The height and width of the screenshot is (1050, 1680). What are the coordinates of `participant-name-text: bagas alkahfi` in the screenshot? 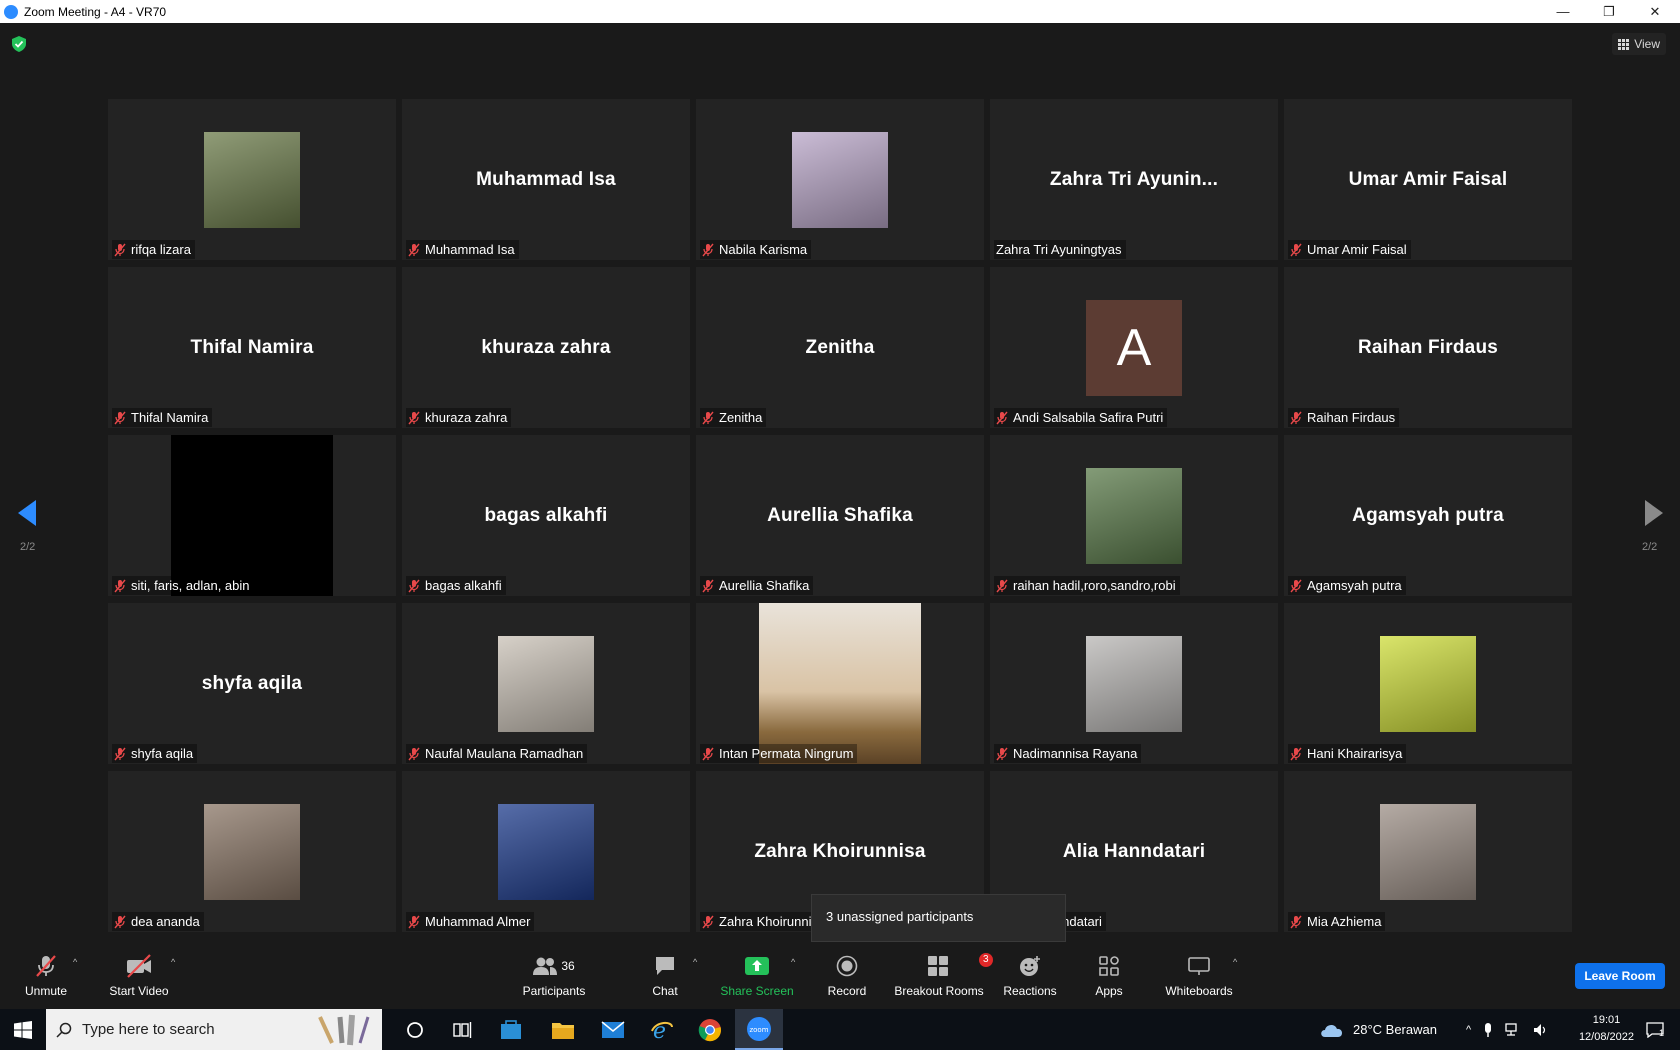 It's located at (463, 585).